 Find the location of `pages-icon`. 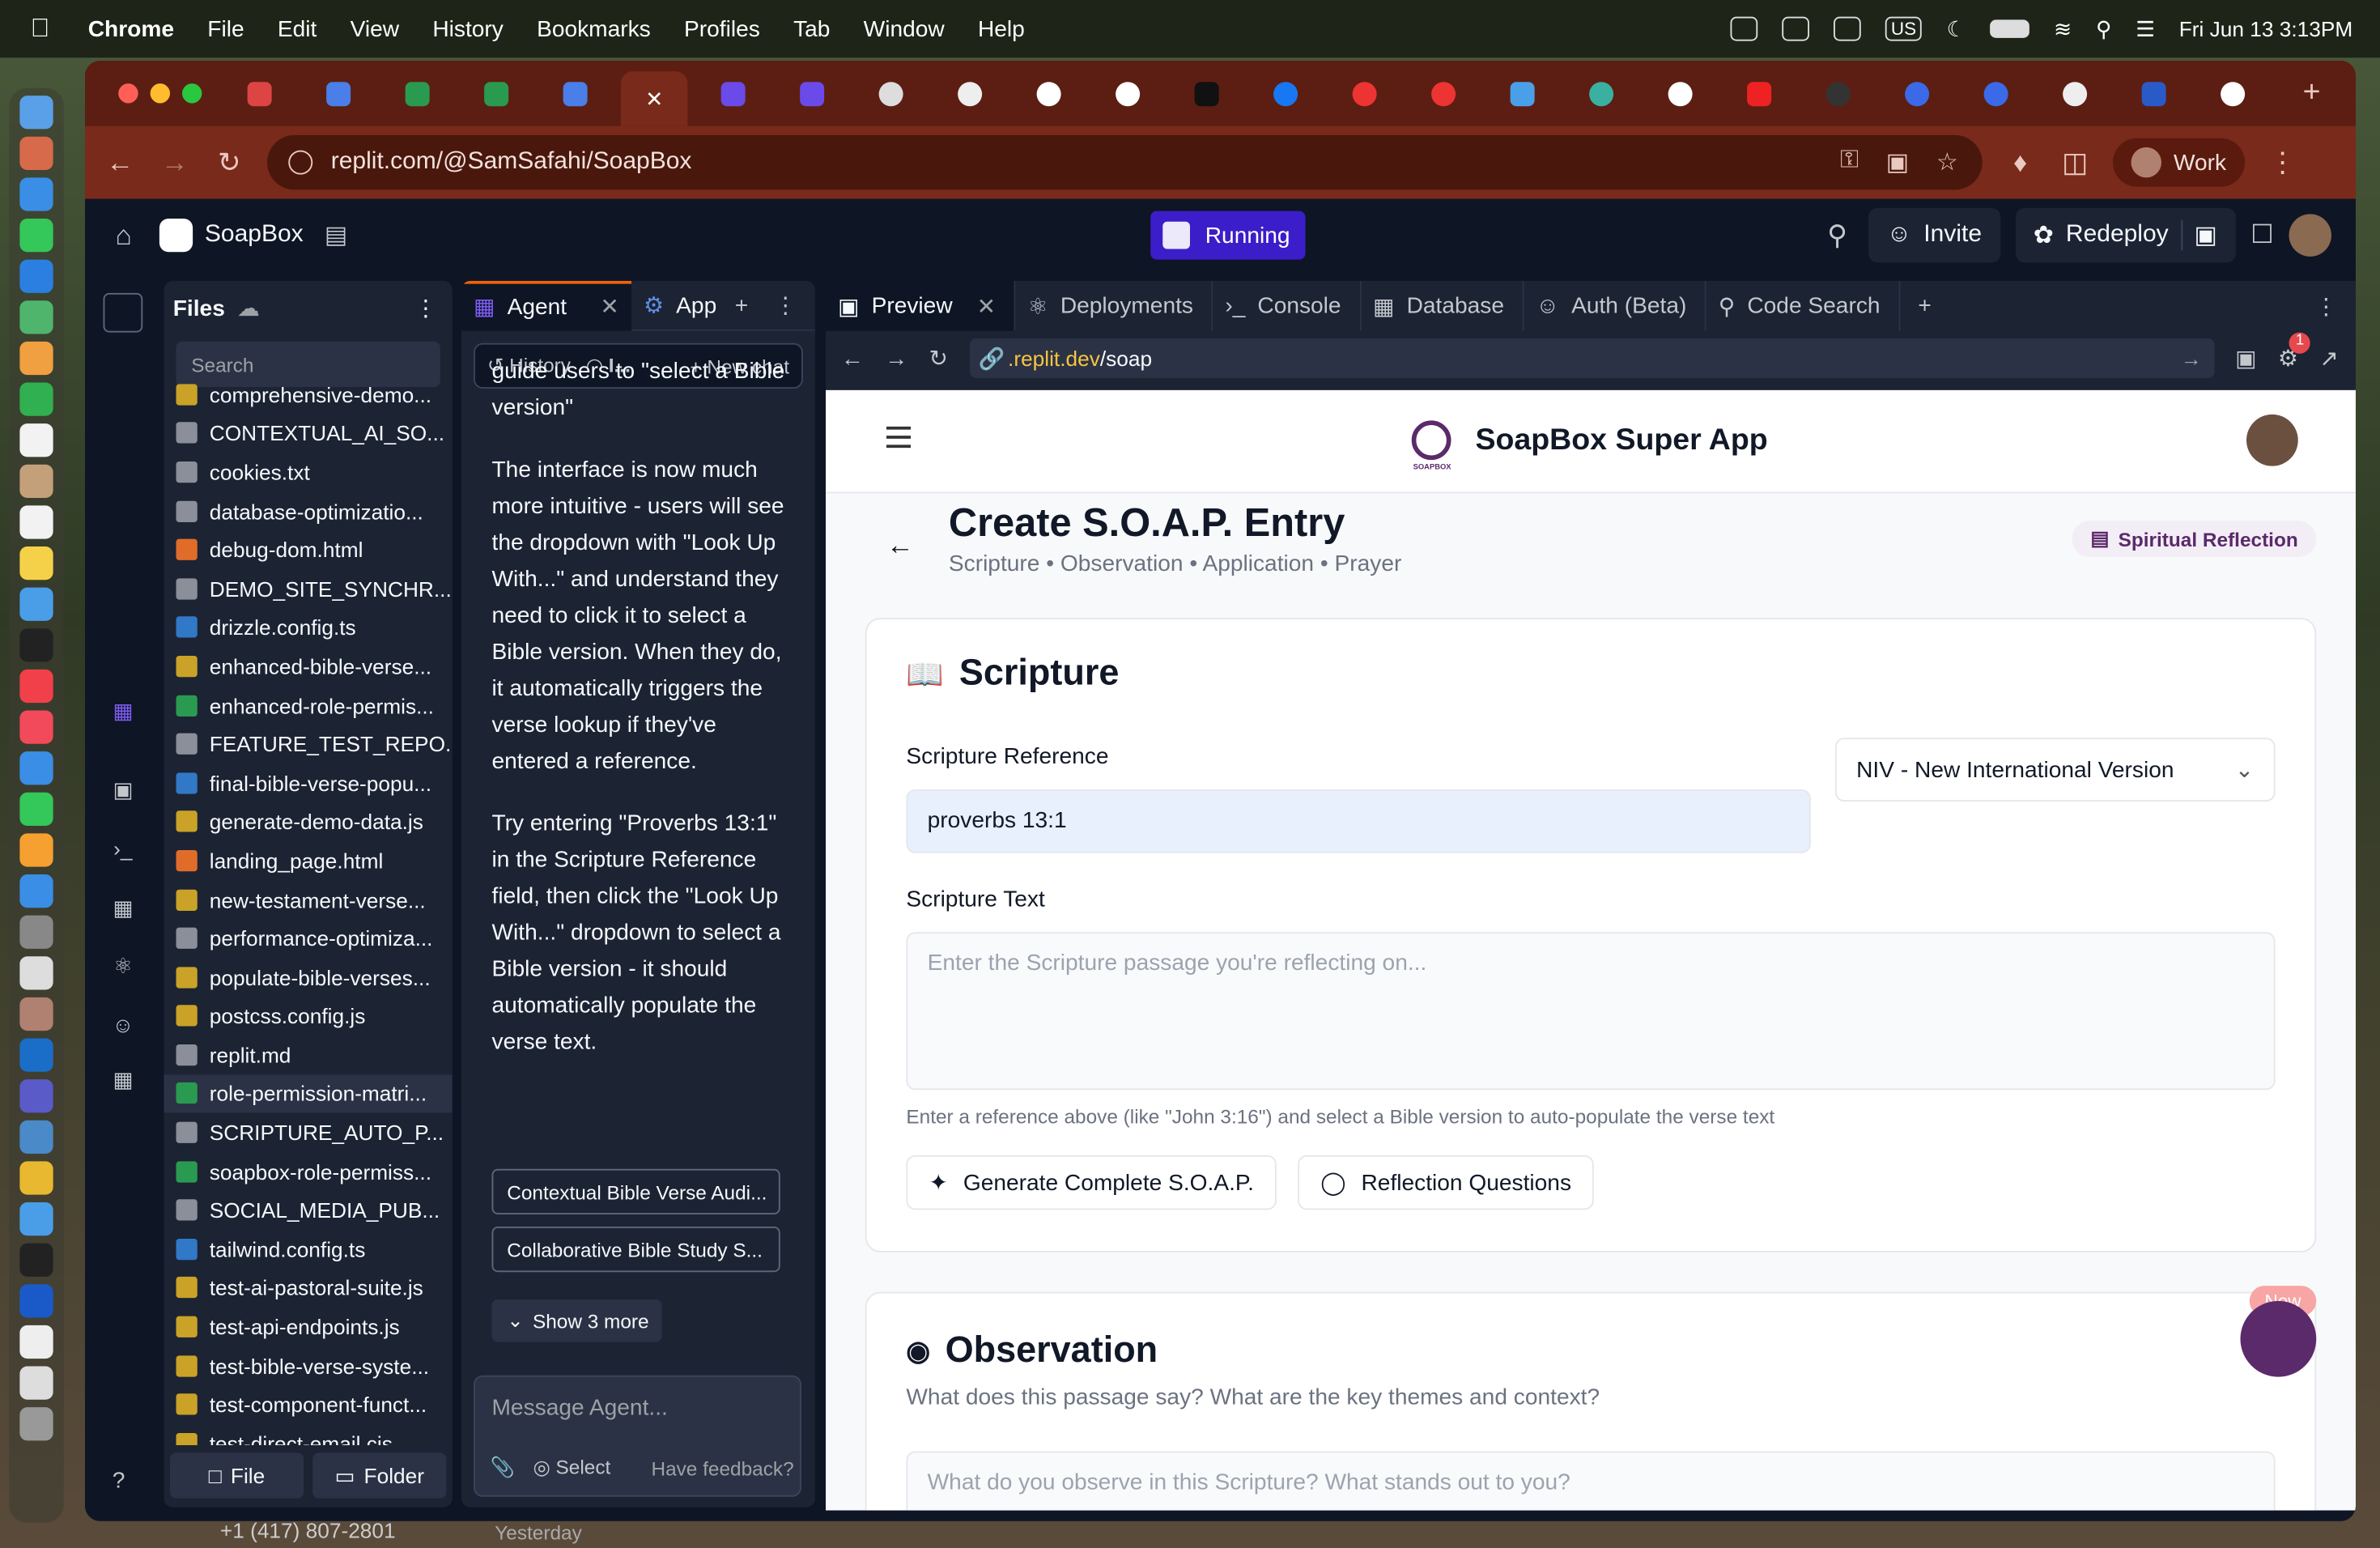

pages-icon is located at coordinates (36, 850).